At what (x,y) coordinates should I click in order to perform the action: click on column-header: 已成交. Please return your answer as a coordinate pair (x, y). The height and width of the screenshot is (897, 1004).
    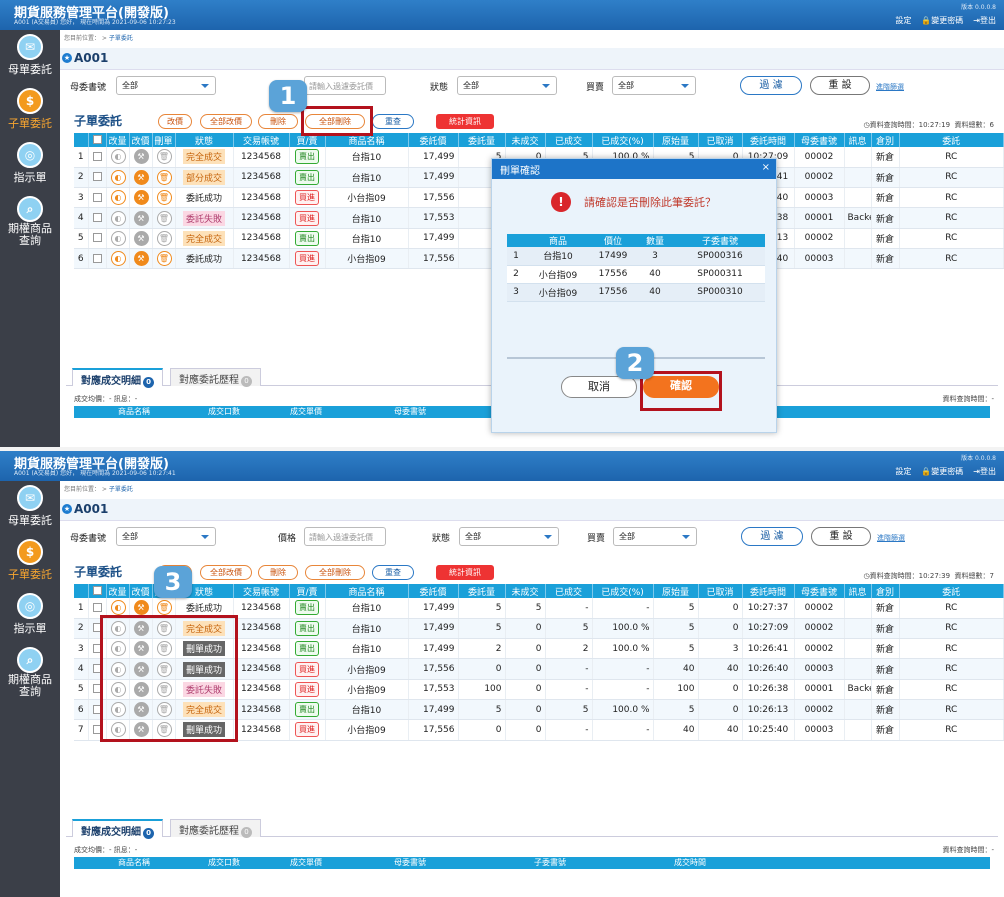
    Looking at the image, I should click on (569, 591).